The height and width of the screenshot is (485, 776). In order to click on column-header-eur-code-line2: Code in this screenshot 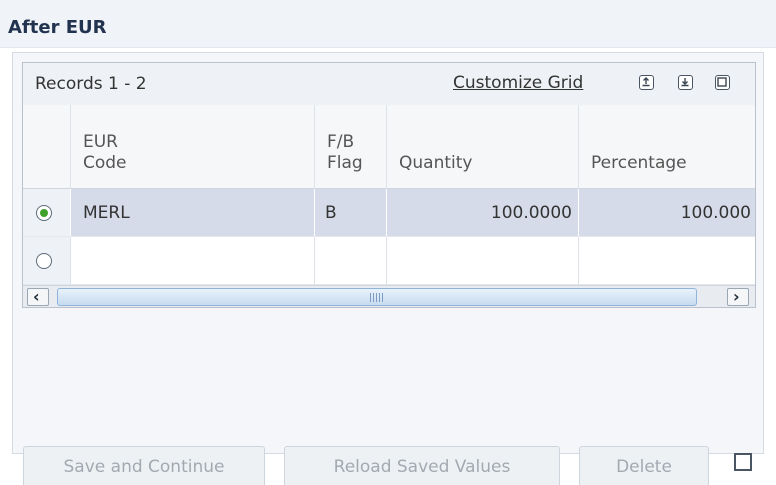, I will do `click(105, 163)`.